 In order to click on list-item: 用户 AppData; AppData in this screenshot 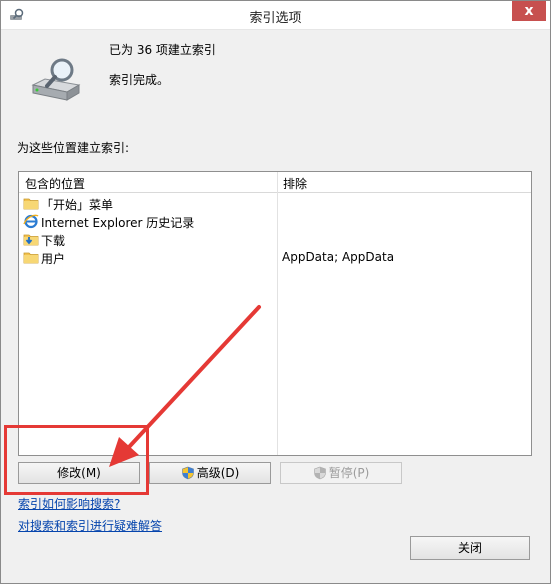, I will do `click(275, 257)`.